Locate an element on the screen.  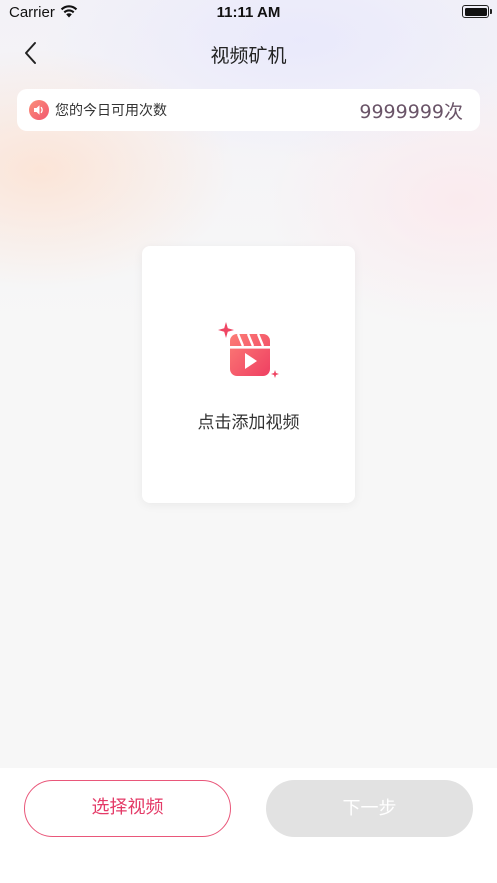
clock: 11:11 AM is located at coordinates (248, 12).